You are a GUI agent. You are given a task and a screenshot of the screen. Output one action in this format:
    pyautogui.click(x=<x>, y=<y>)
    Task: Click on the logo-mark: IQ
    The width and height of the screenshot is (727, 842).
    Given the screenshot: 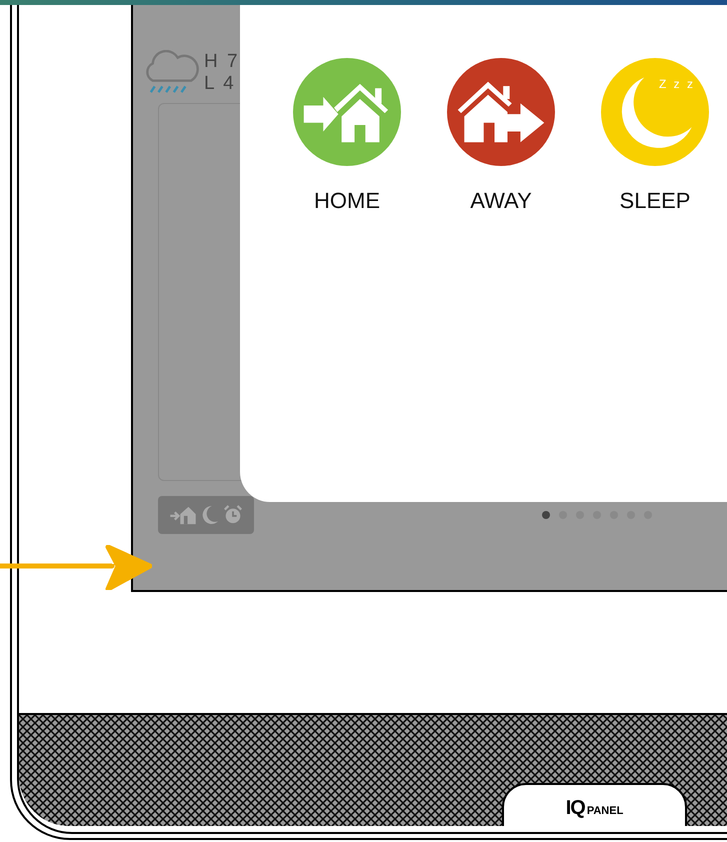 What is the action you would take?
    pyautogui.click(x=575, y=808)
    